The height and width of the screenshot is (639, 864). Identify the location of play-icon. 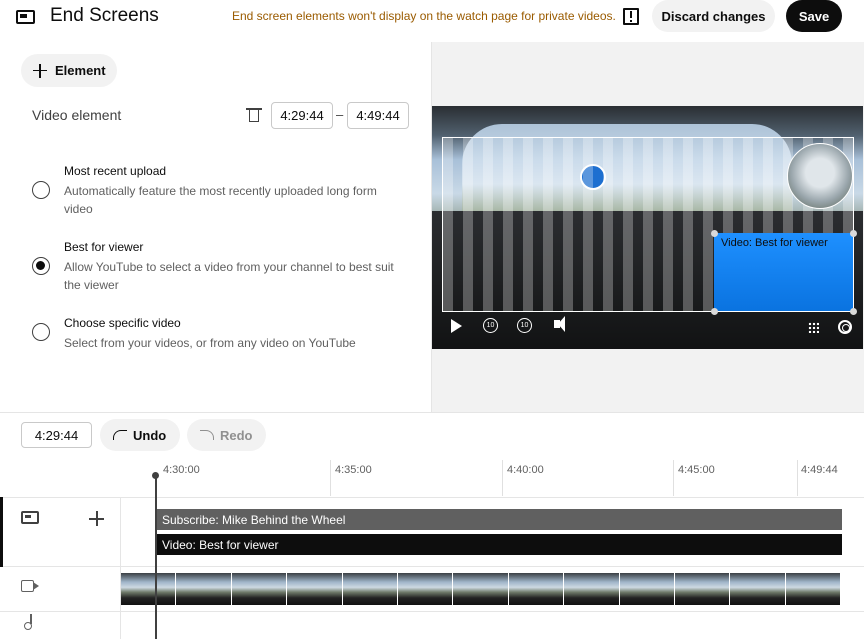
(456, 326).